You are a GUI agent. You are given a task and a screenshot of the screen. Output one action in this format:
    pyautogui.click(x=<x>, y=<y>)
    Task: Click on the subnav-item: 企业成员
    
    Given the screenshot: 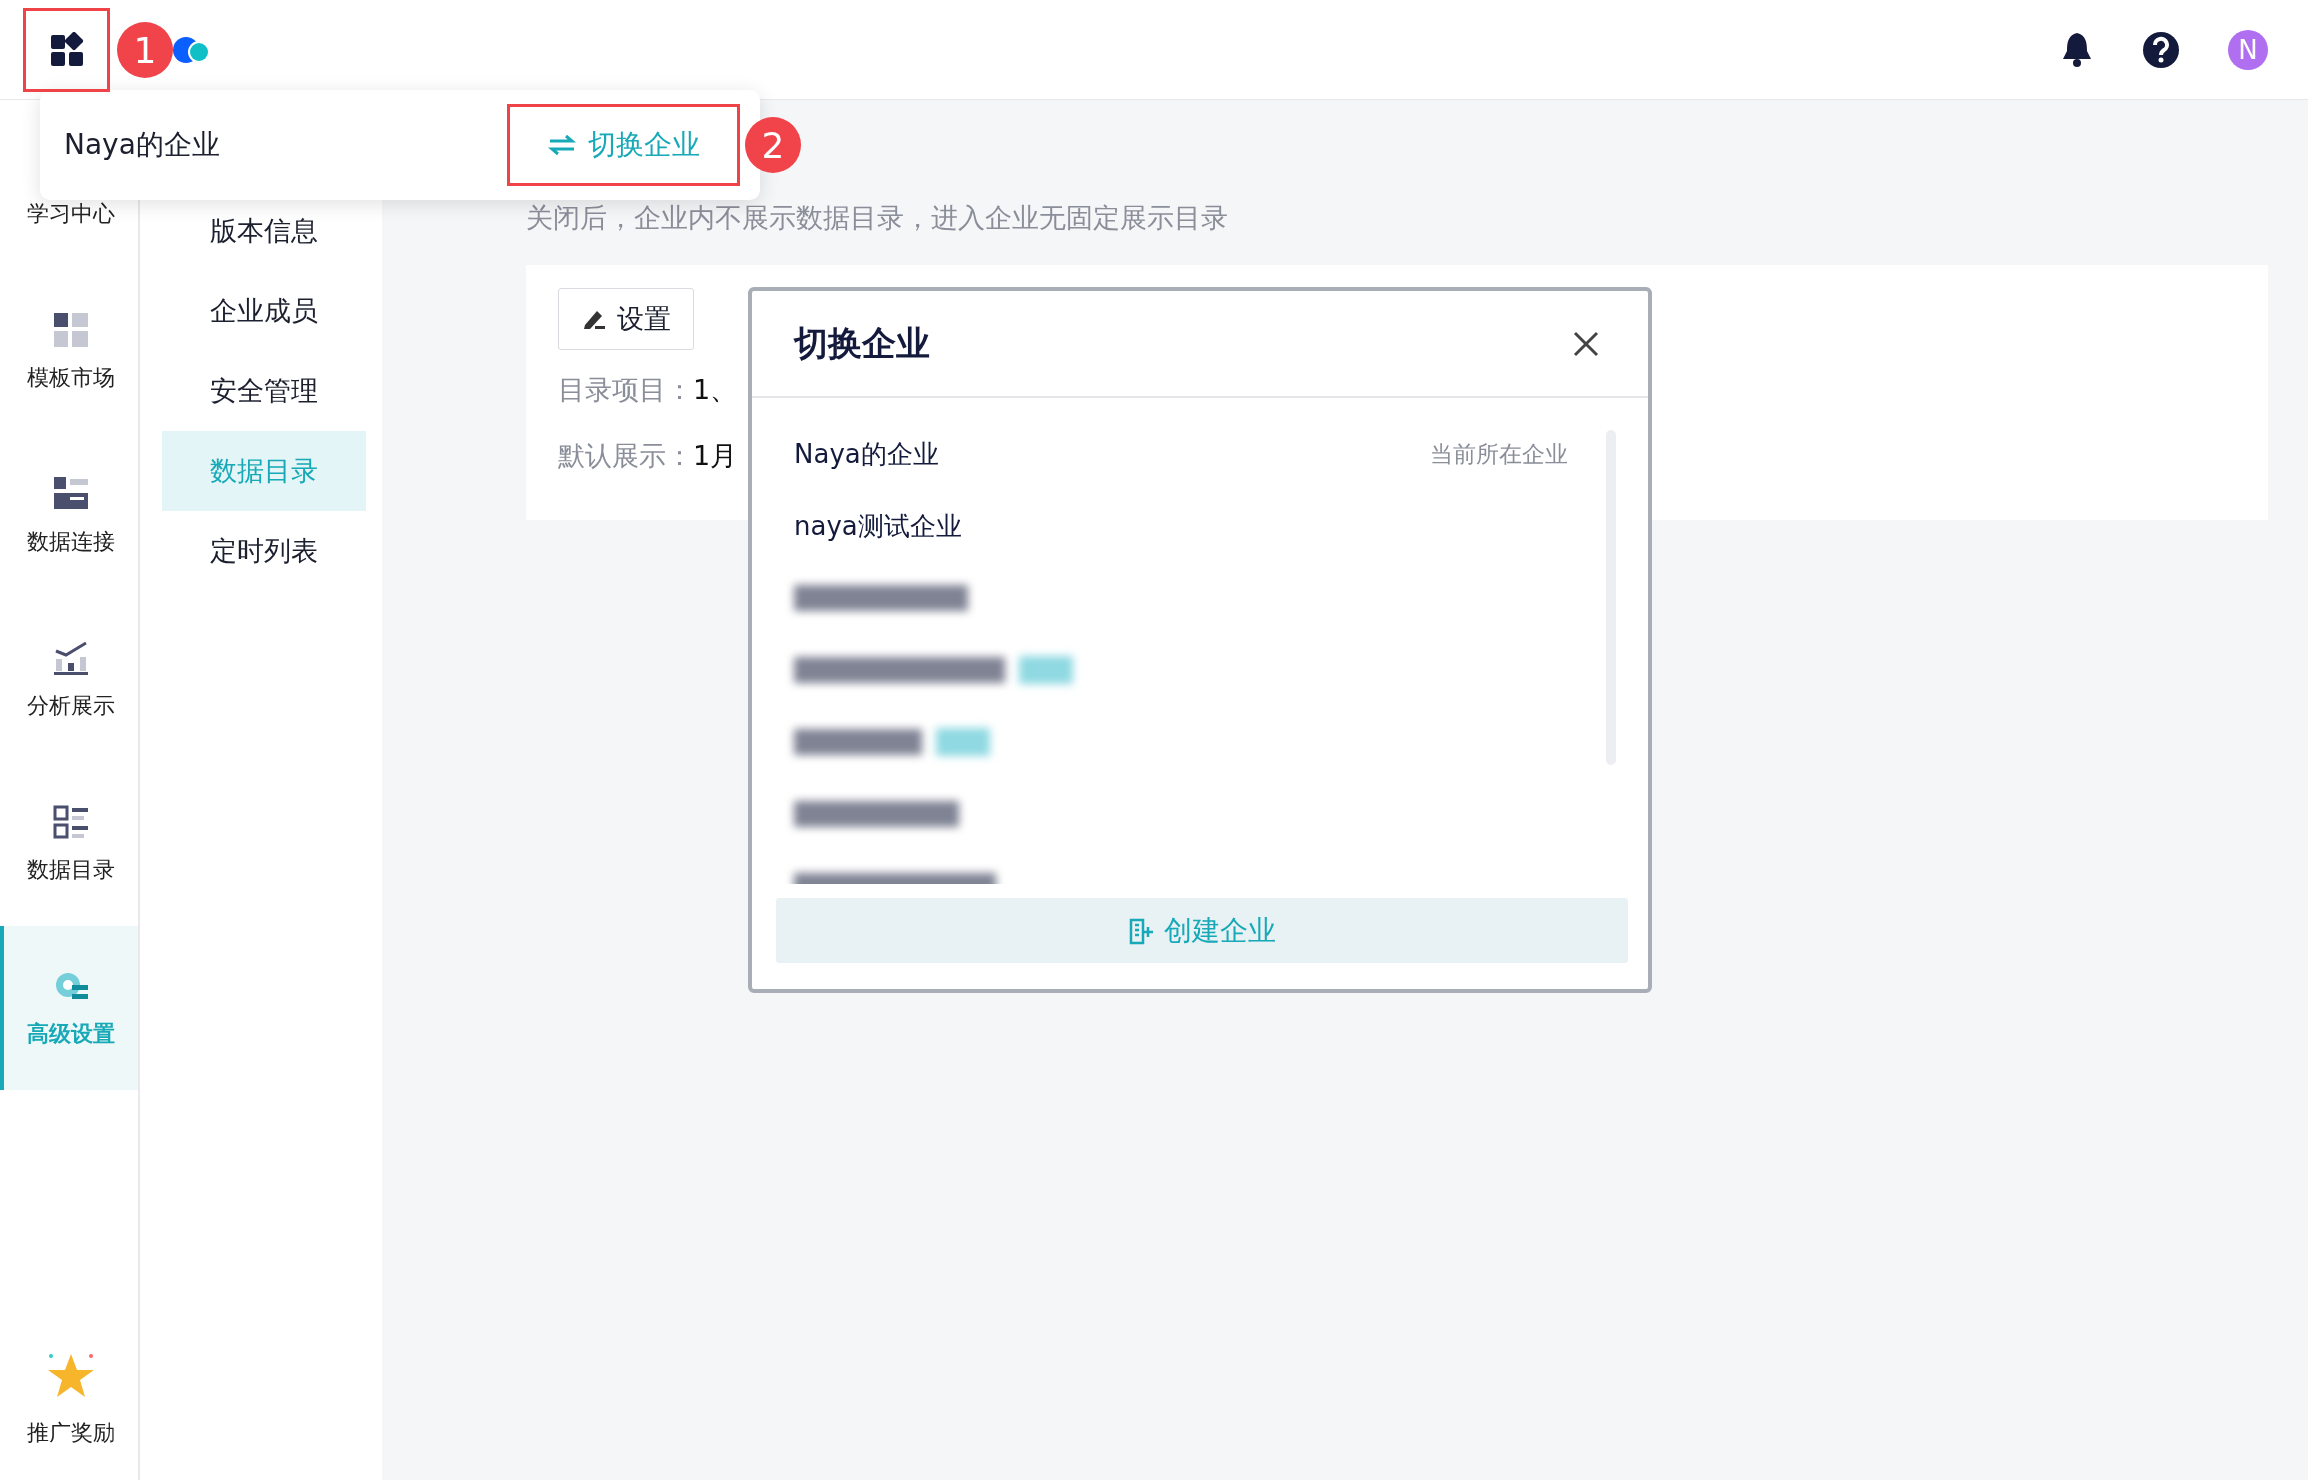 What is the action you would take?
    pyautogui.click(x=264, y=311)
    